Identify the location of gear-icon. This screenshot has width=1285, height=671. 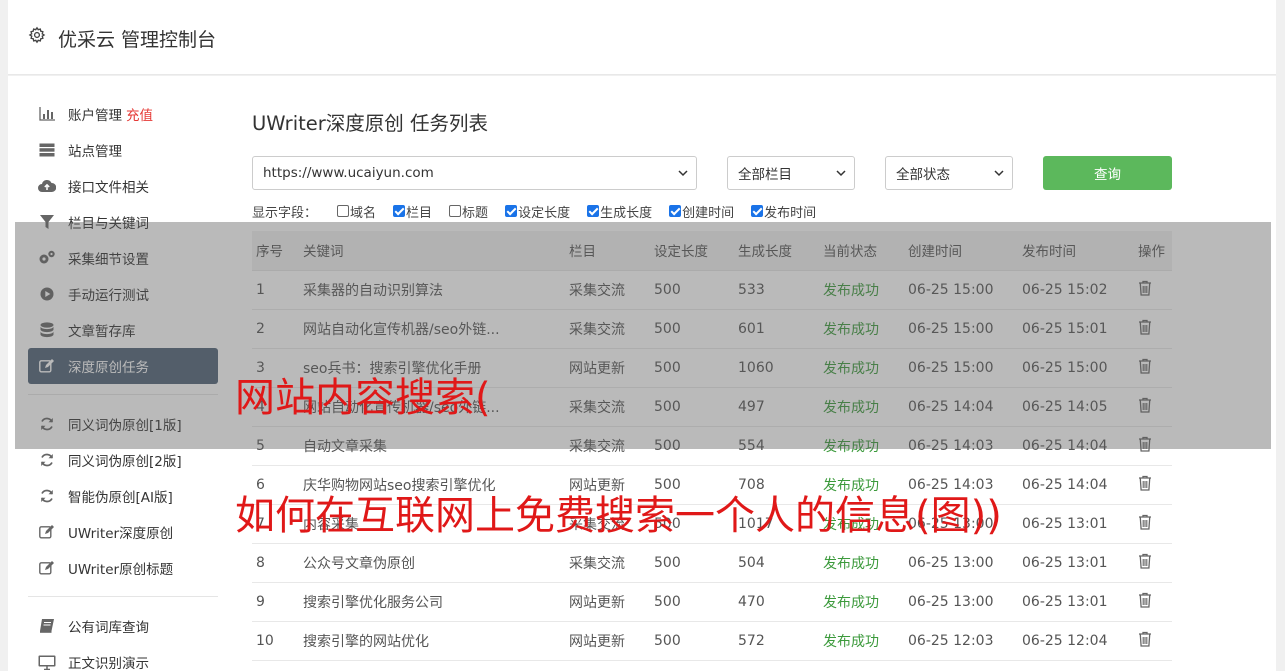
(37, 35).